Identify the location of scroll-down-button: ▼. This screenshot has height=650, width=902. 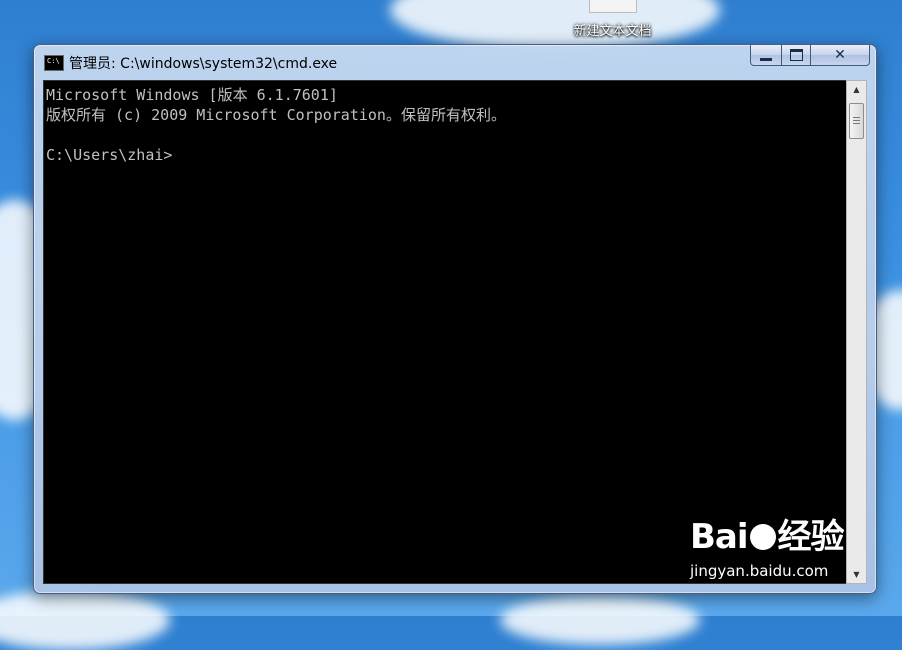
(856, 574).